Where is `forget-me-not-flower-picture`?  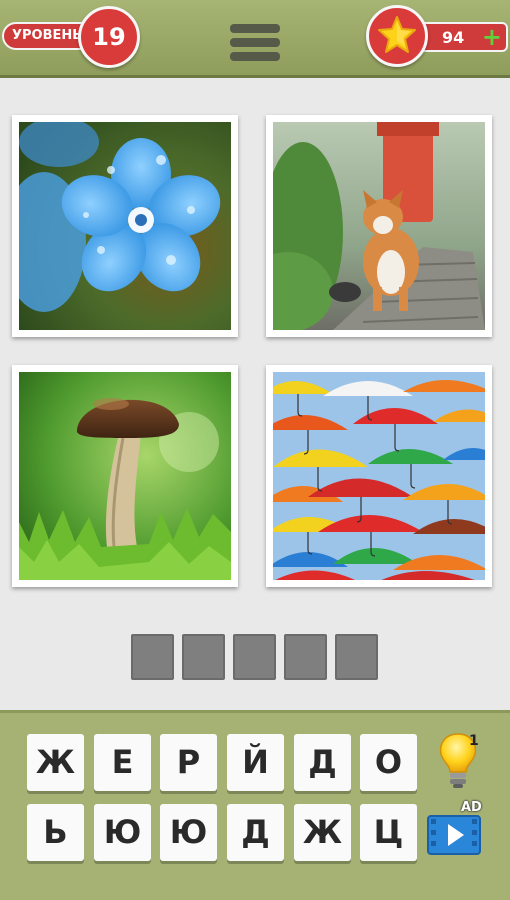
forget-me-not-flower-picture is located at coordinates (125, 226).